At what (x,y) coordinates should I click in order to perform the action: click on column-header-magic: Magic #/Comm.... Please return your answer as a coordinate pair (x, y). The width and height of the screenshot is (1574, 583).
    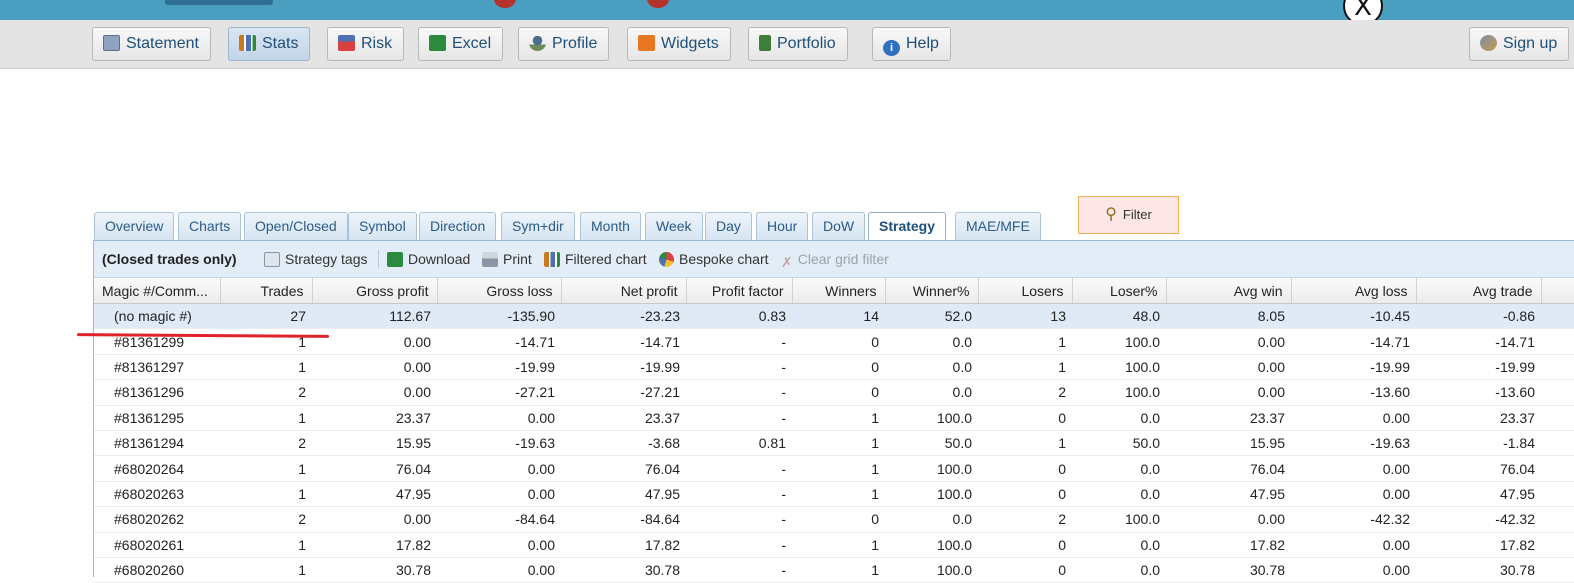
    Looking at the image, I should click on (157, 291).